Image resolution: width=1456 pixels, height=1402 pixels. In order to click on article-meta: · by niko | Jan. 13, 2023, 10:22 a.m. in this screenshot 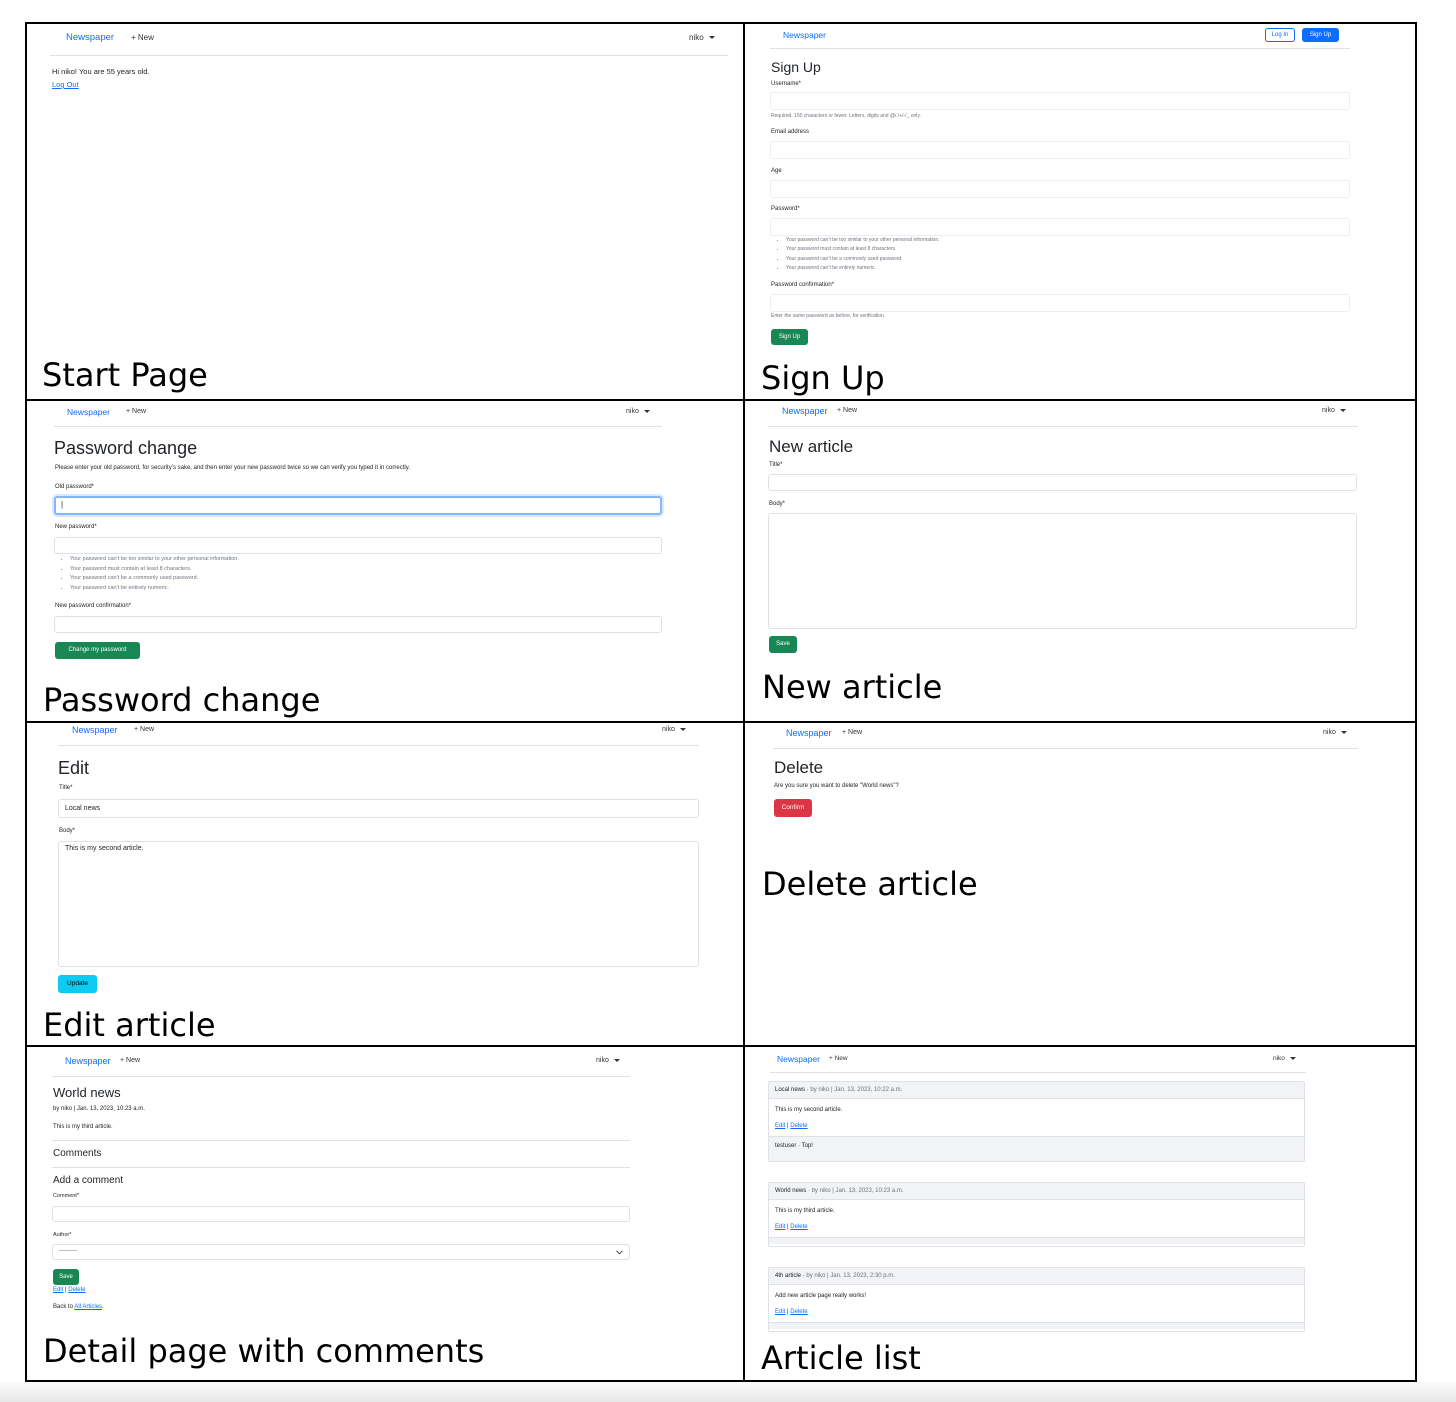, I will do `click(854, 1090)`.